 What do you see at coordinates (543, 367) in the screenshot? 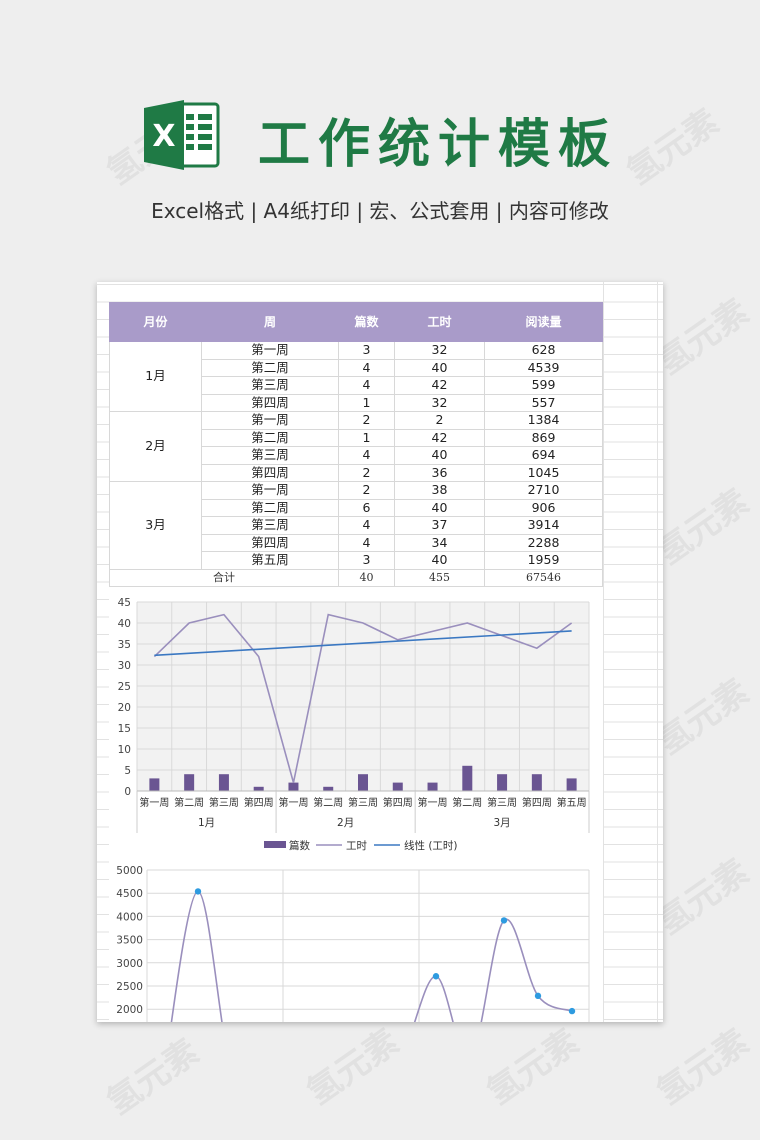
I see `reads-cell: 4539` at bounding box center [543, 367].